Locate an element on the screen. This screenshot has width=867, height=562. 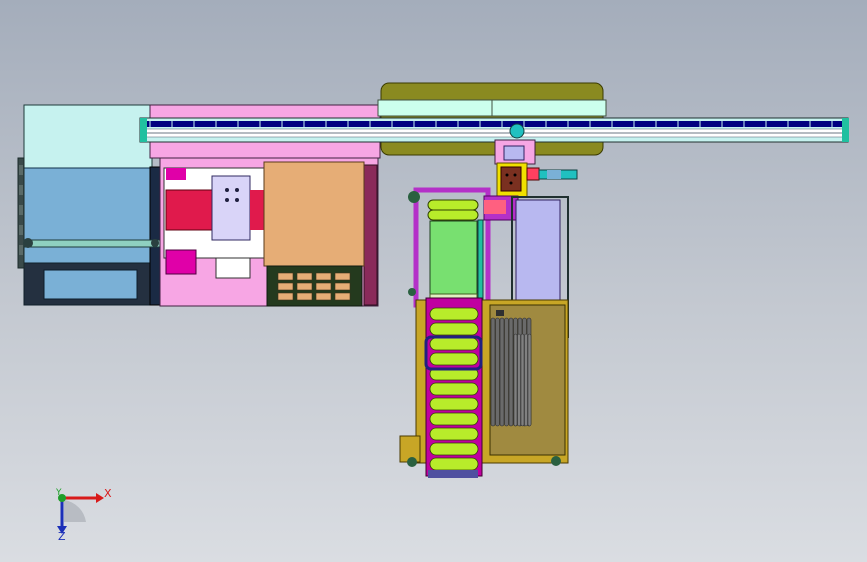
z-axis-label: Z is located at coordinates (62, 536).